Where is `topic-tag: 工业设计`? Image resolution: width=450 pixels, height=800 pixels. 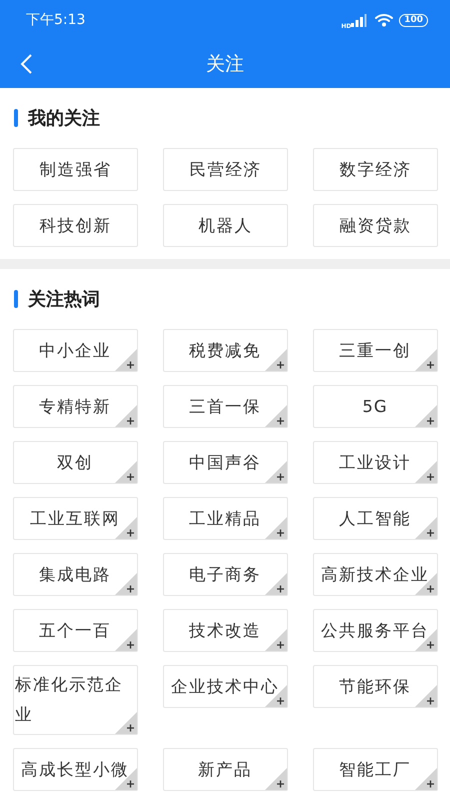 topic-tag: 工业设计 is located at coordinates (375, 462).